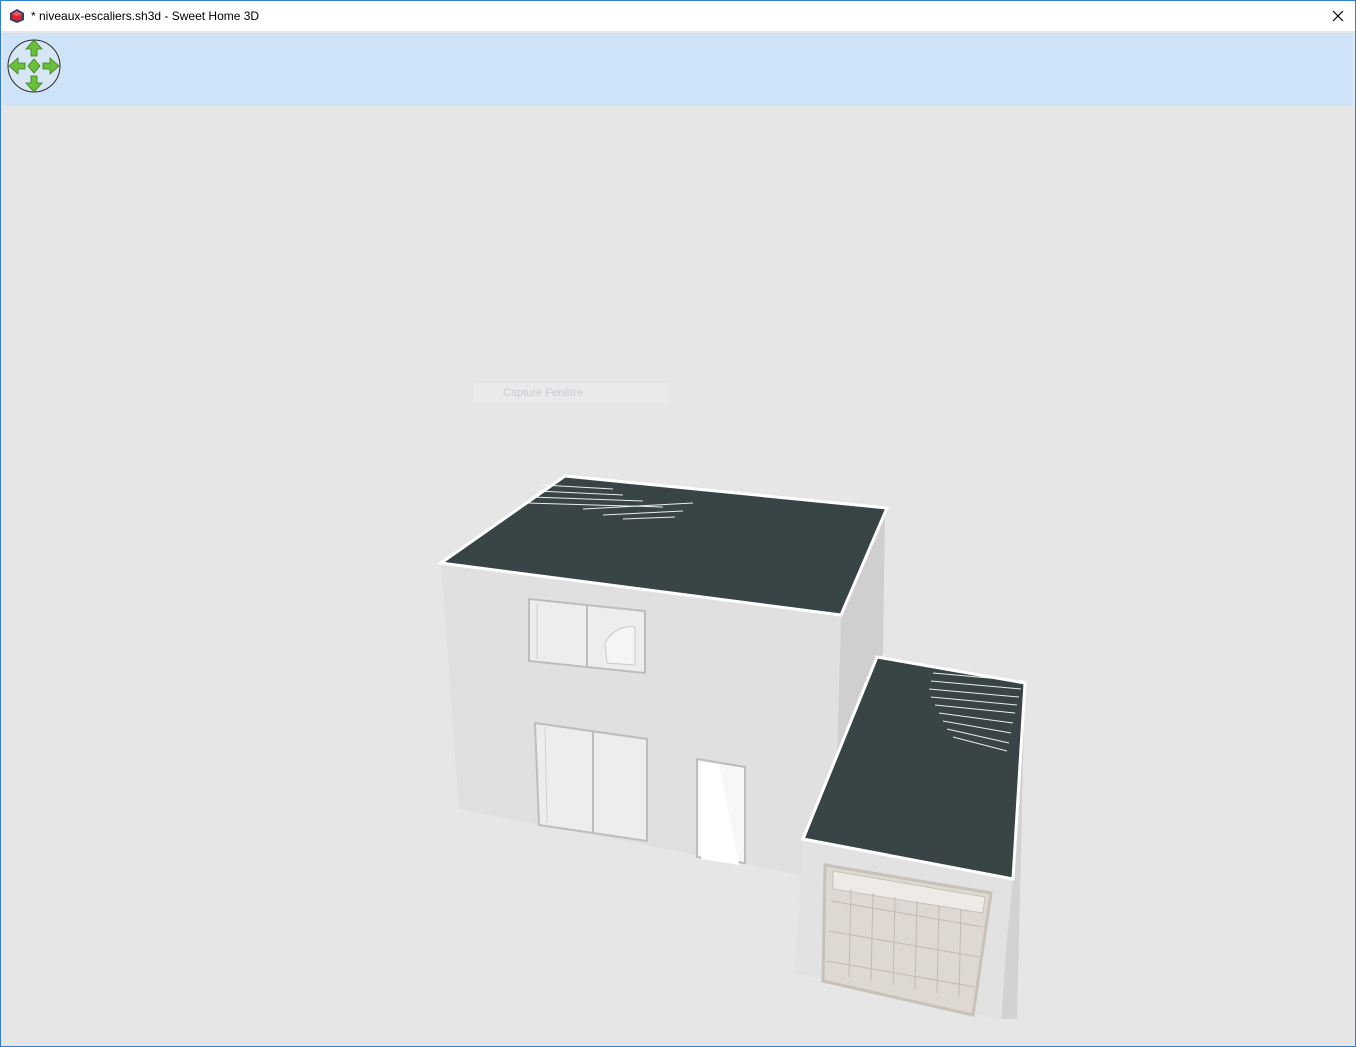 This screenshot has width=1356, height=1047. Describe the element at coordinates (17, 16) in the screenshot. I see `sweet-home-3d-app-icon` at that location.